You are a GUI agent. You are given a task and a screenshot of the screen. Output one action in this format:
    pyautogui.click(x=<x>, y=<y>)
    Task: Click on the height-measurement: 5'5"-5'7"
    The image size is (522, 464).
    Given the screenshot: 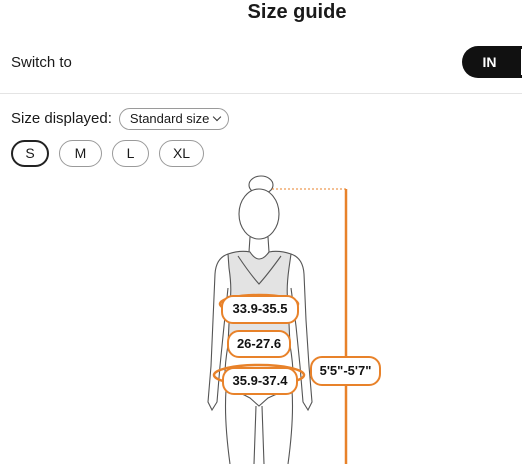 What is the action you would take?
    pyautogui.click(x=345, y=371)
    